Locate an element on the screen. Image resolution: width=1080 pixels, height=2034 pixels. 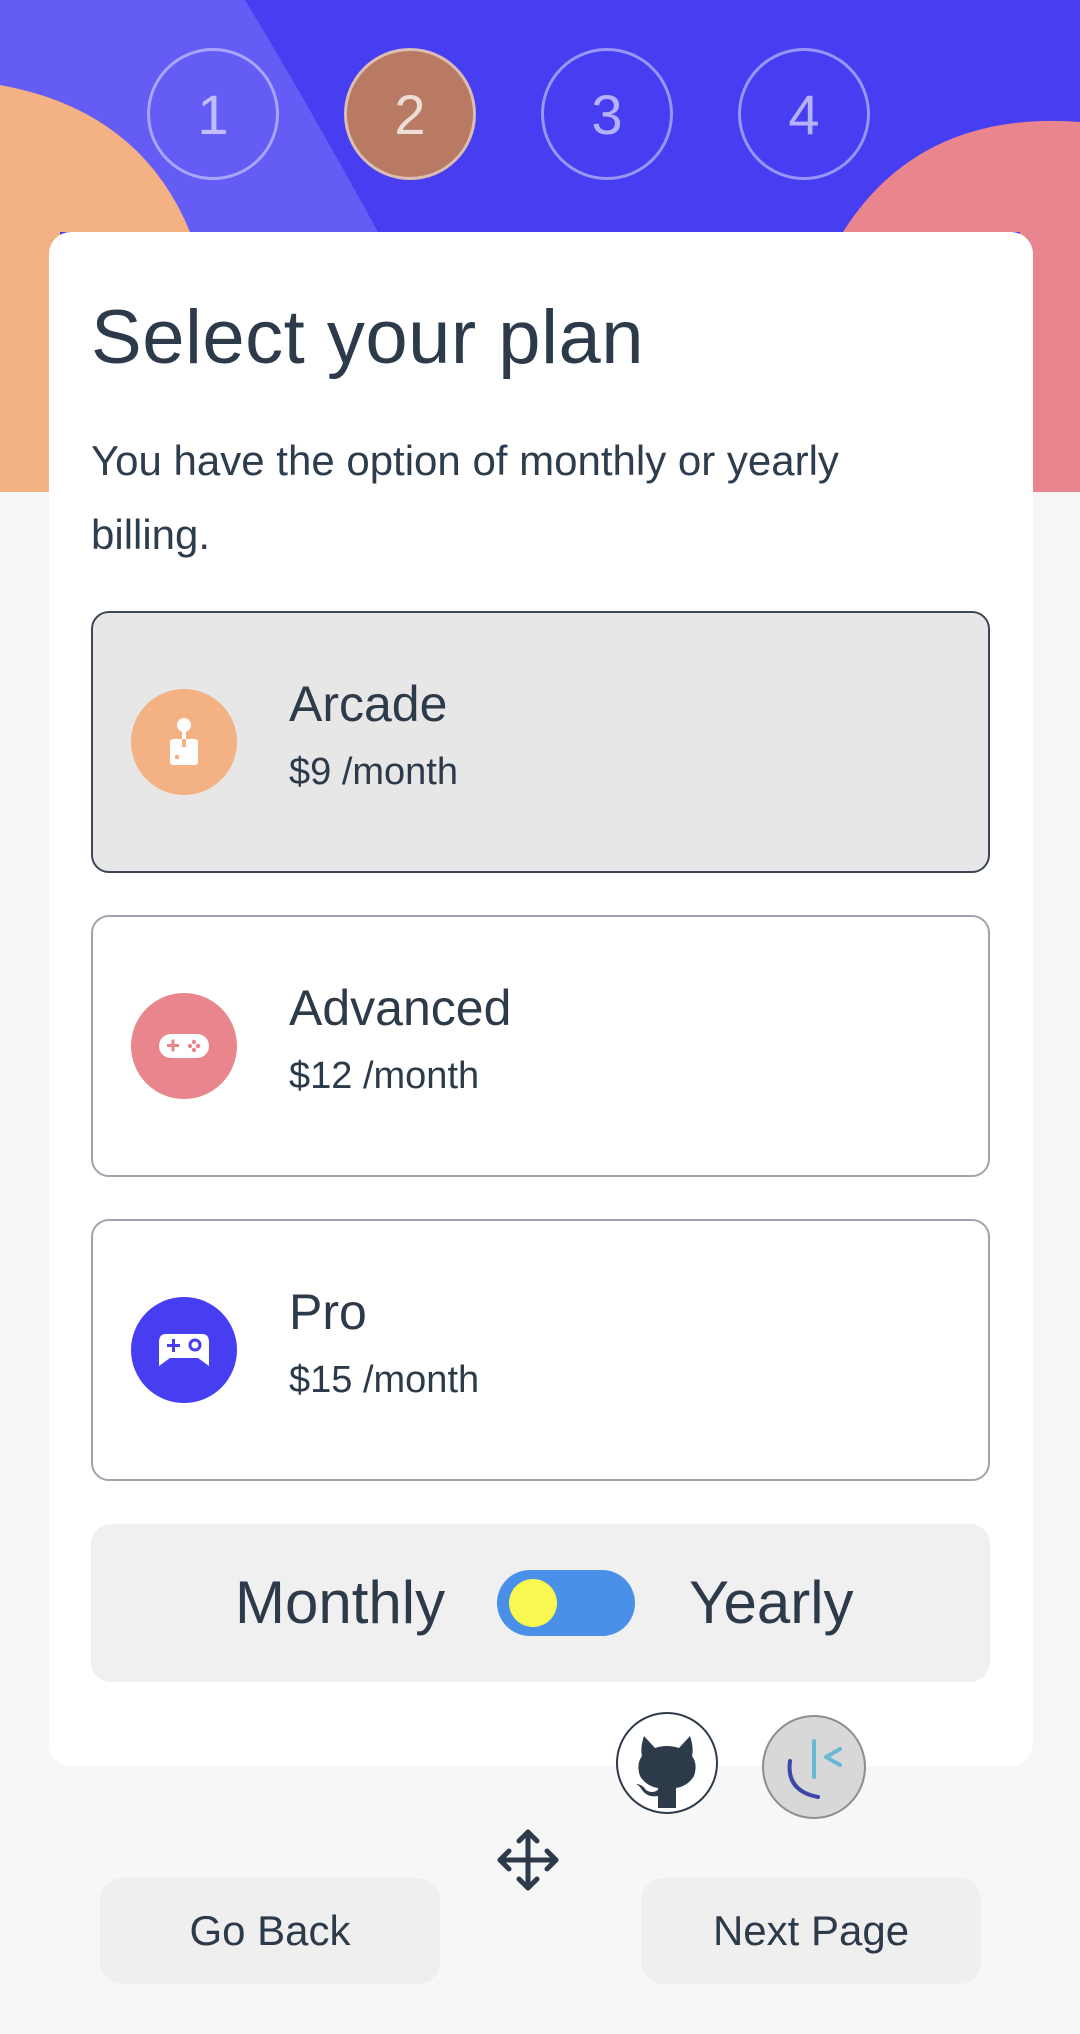
plan-option-arcade: Arcade $9 /month is located at coordinates (540, 742).